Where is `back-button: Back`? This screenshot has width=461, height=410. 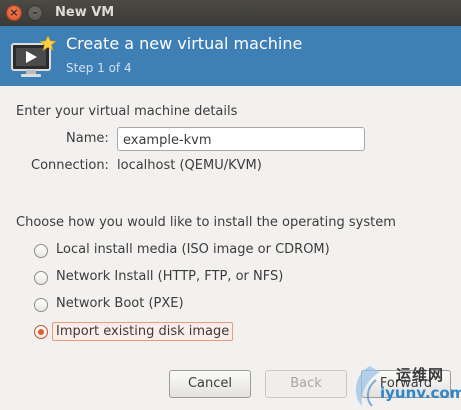
back-button: Back is located at coordinates (306, 384).